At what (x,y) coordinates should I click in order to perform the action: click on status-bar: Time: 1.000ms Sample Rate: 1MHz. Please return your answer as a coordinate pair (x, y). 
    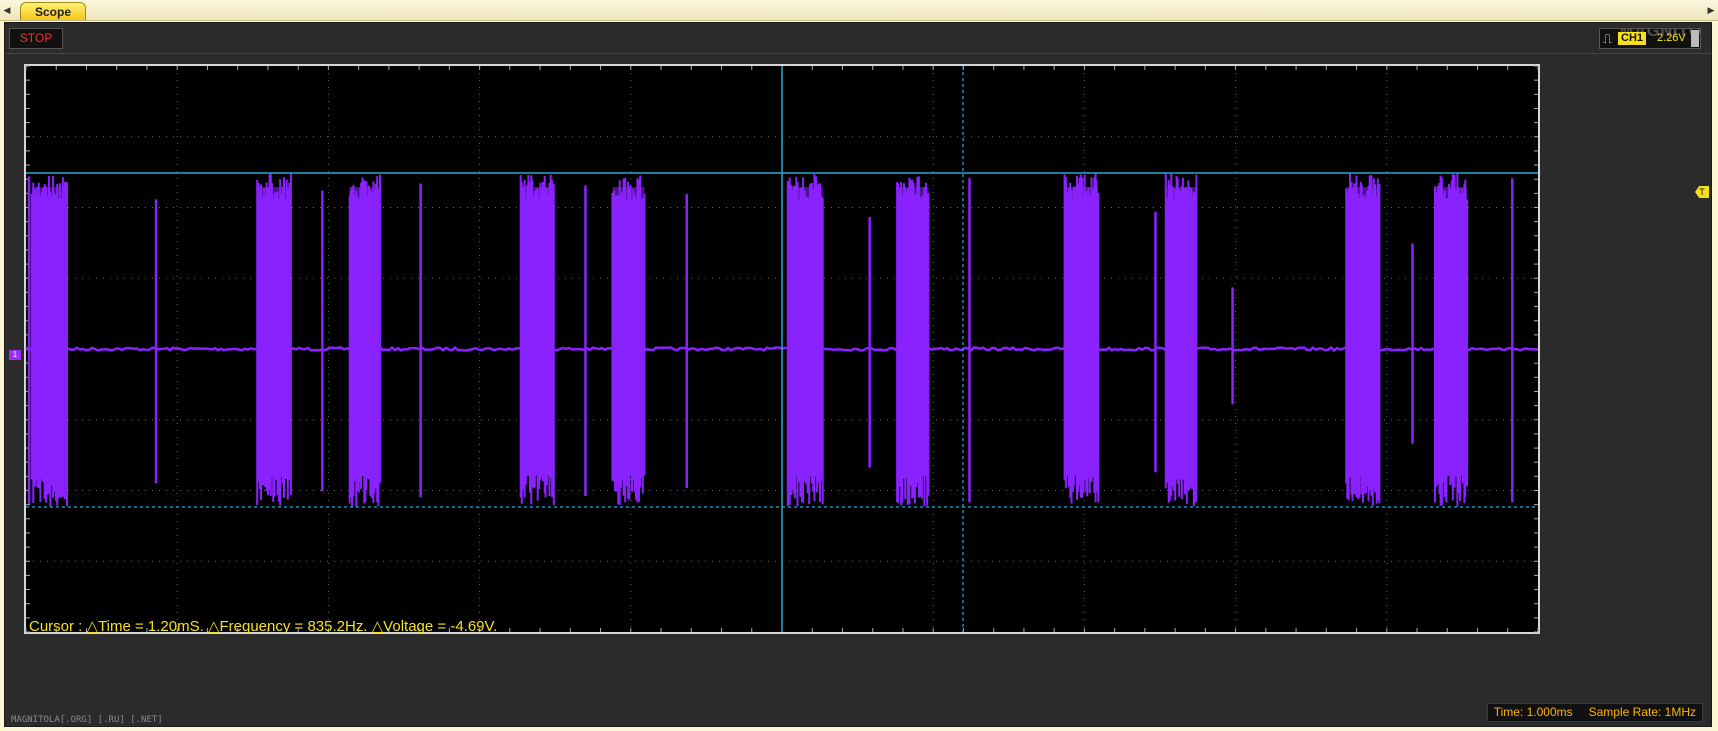
    Looking at the image, I should click on (1594, 712).